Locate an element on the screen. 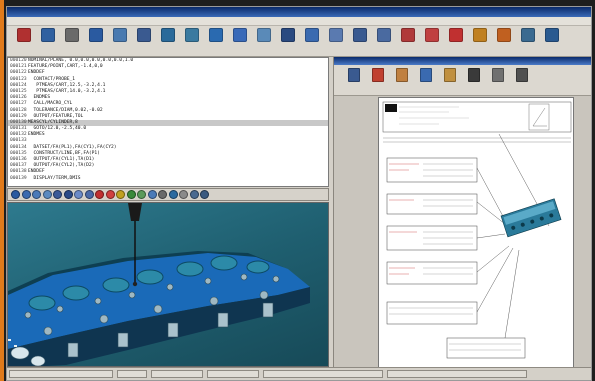 This screenshot has width=595, height=381. toolbar-button-gear is located at coordinates (71, 34).